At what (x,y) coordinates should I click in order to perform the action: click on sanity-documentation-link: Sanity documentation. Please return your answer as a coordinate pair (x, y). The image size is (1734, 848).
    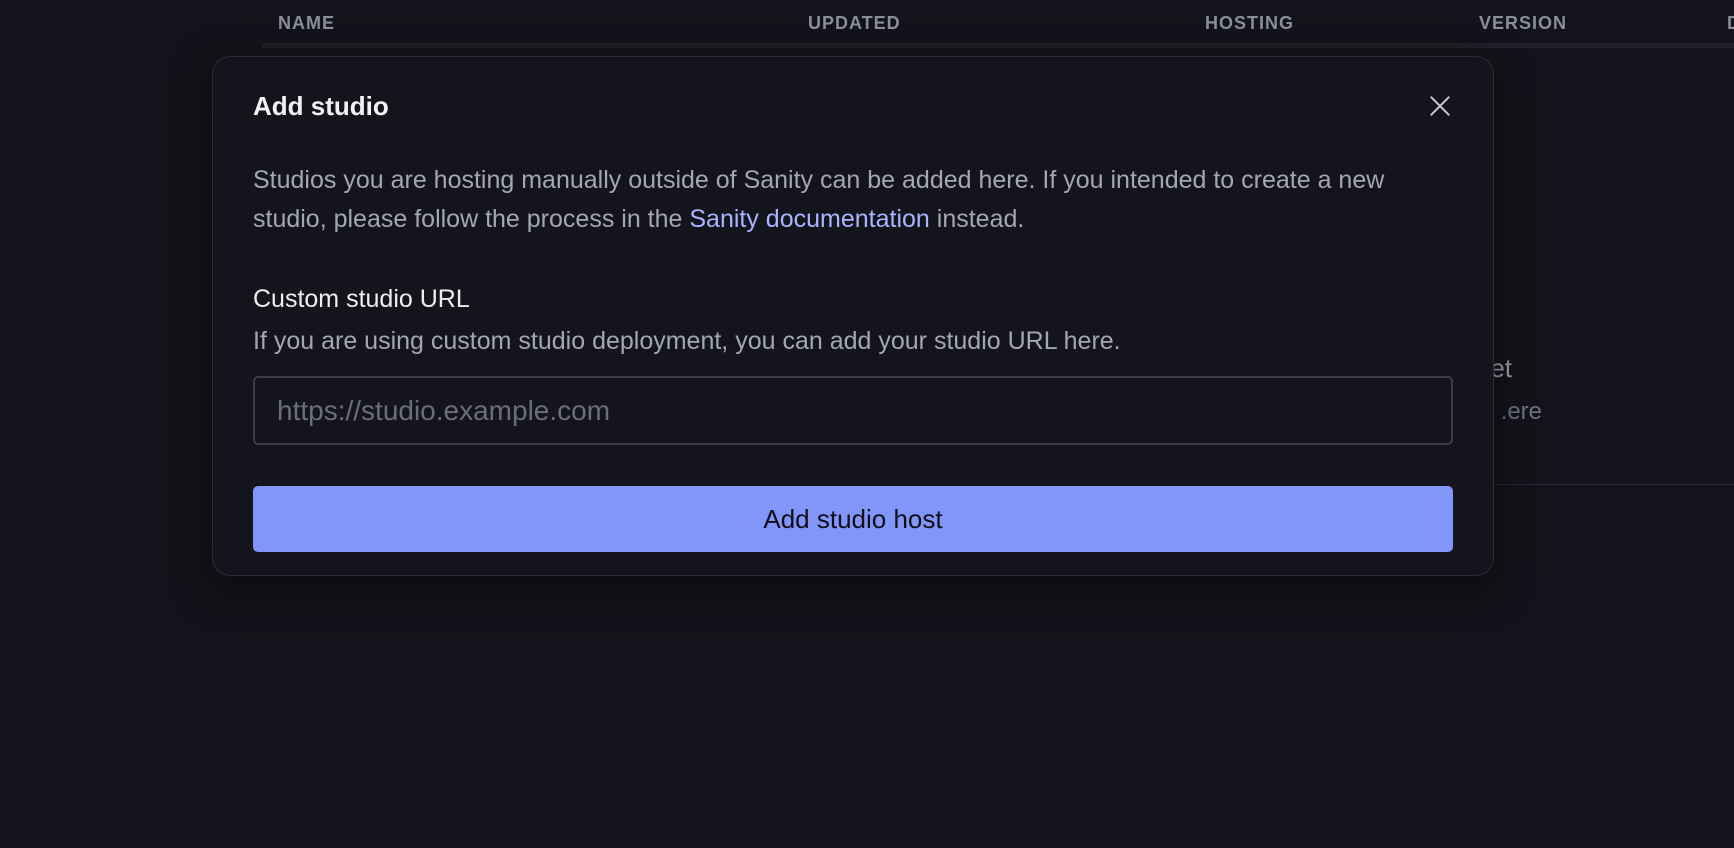
    Looking at the image, I should click on (809, 219).